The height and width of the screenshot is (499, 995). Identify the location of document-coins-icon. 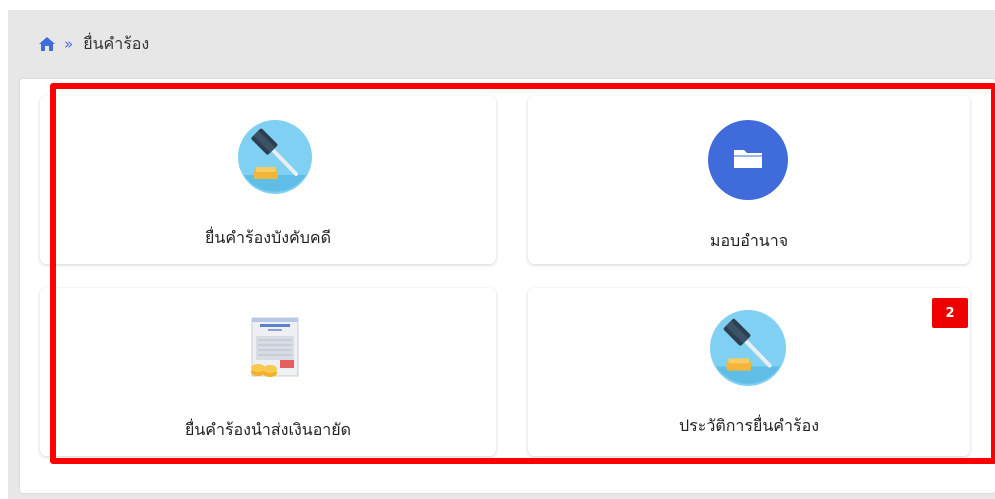
(274, 348).